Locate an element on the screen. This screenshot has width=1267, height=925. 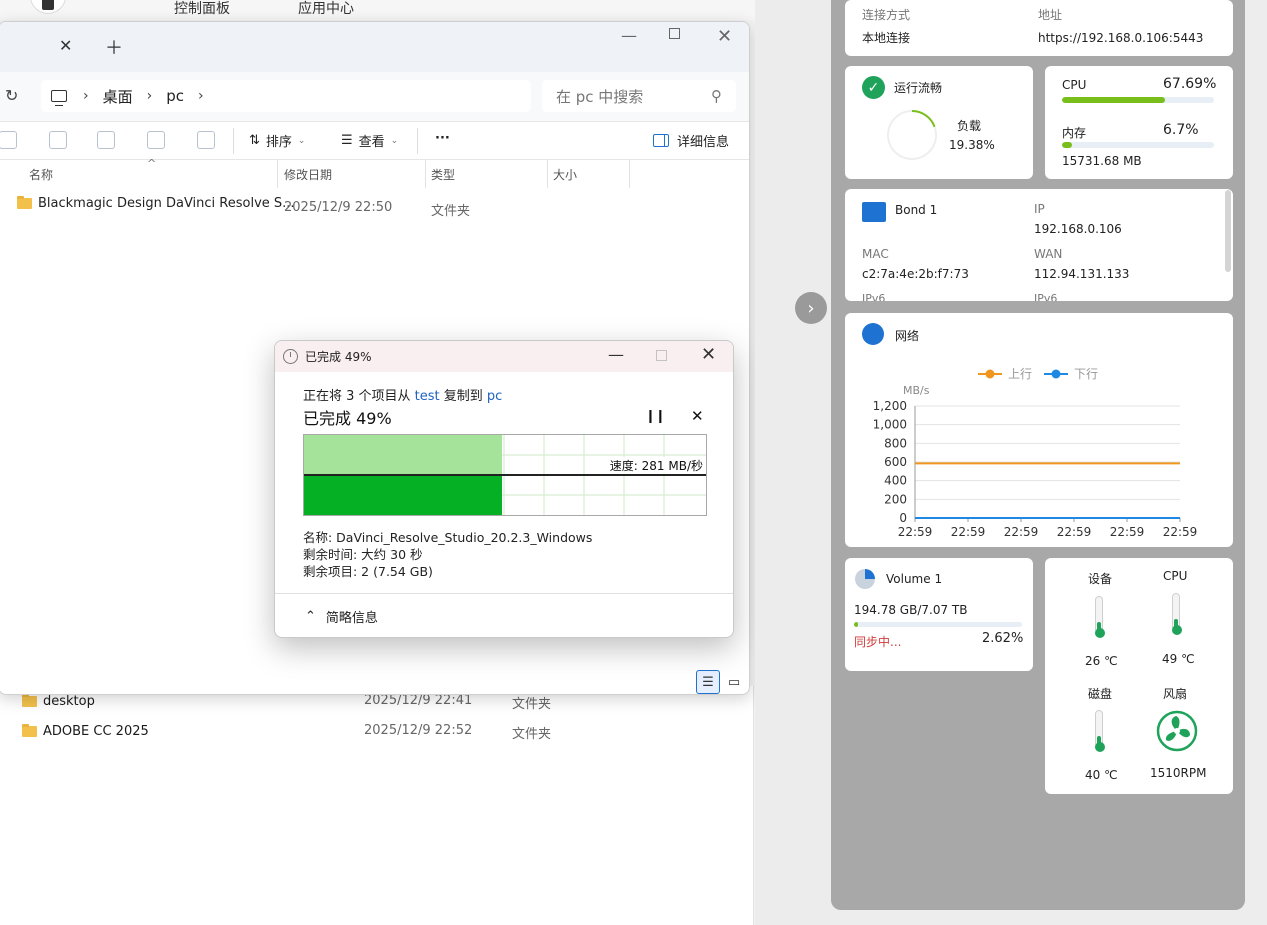
chart-legend: 上行 下行 is located at coordinates (1038, 374).